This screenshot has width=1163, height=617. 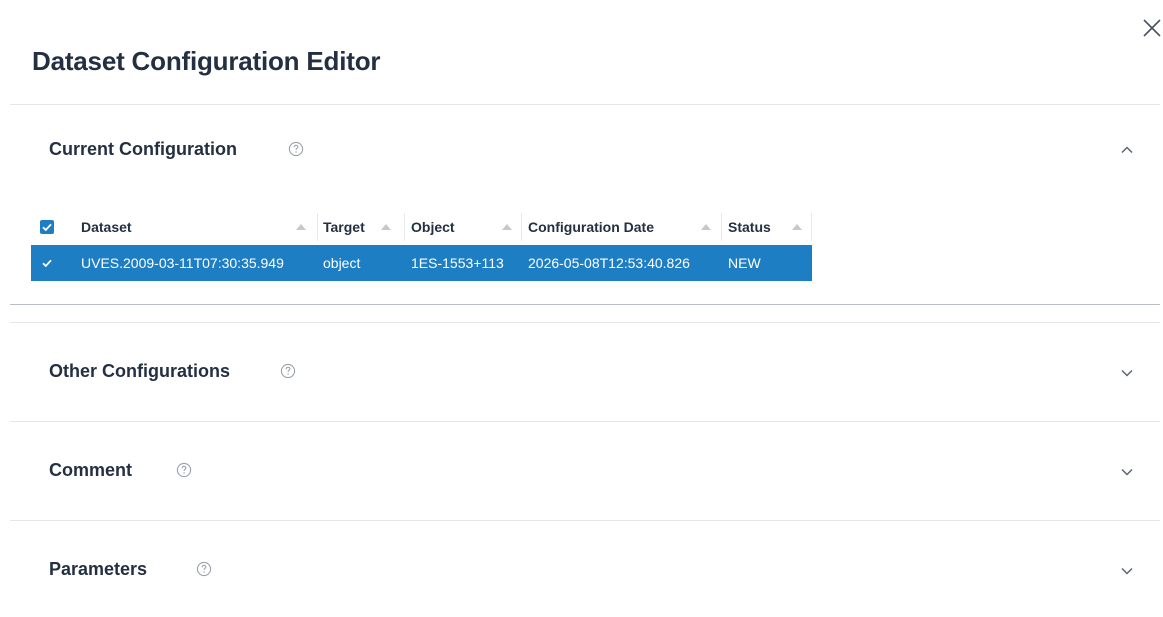 What do you see at coordinates (585, 304) in the screenshot?
I see `table-bottom-border` at bounding box center [585, 304].